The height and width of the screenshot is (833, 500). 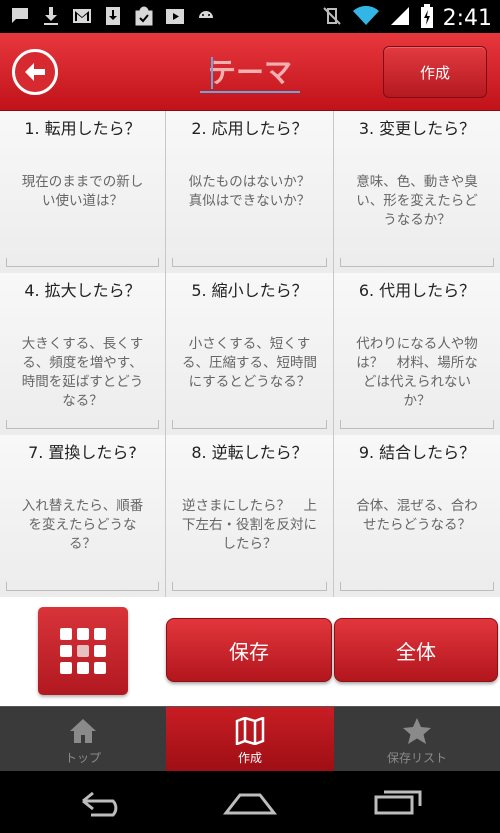 I want to click on vibrate-off-icon, so click(x=332, y=18).